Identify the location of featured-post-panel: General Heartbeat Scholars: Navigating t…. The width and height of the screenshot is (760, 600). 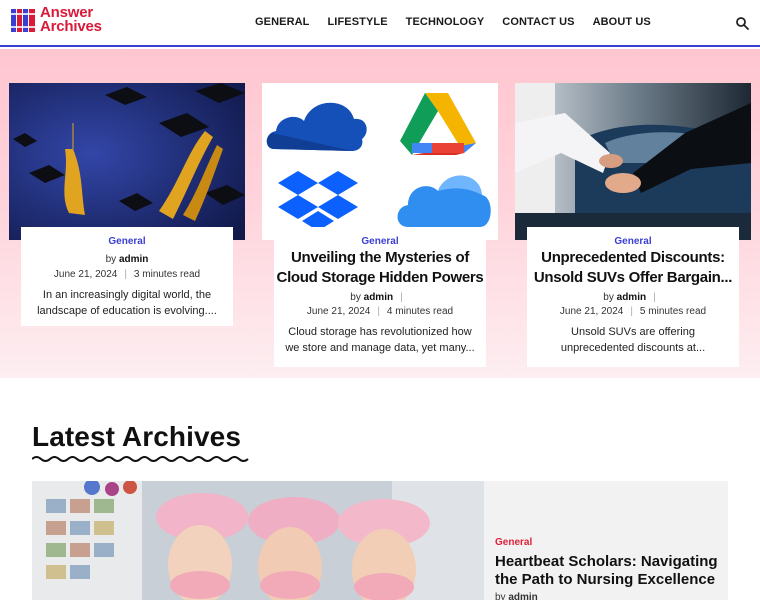
(606, 540).